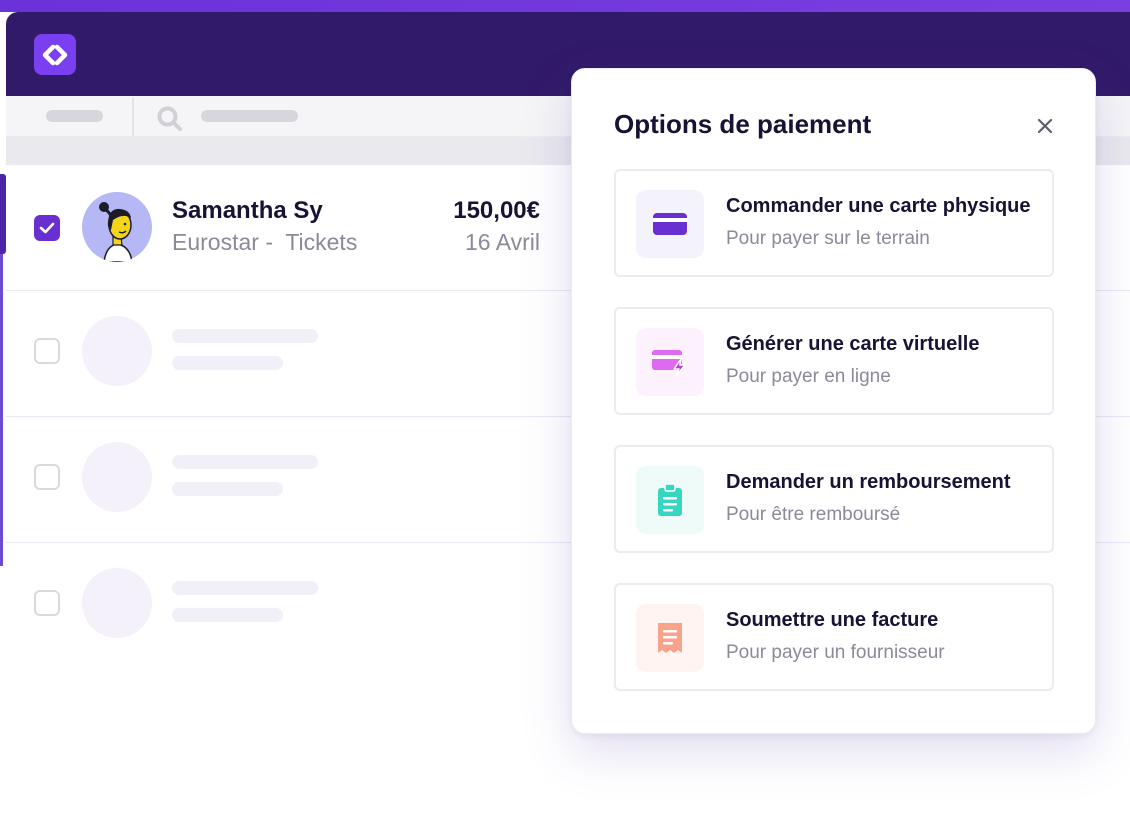  What do you see at coordinates (743, 124) in the screenshot?
I see `dialog-title: Options de paiement` at bounding box center [743, 124].